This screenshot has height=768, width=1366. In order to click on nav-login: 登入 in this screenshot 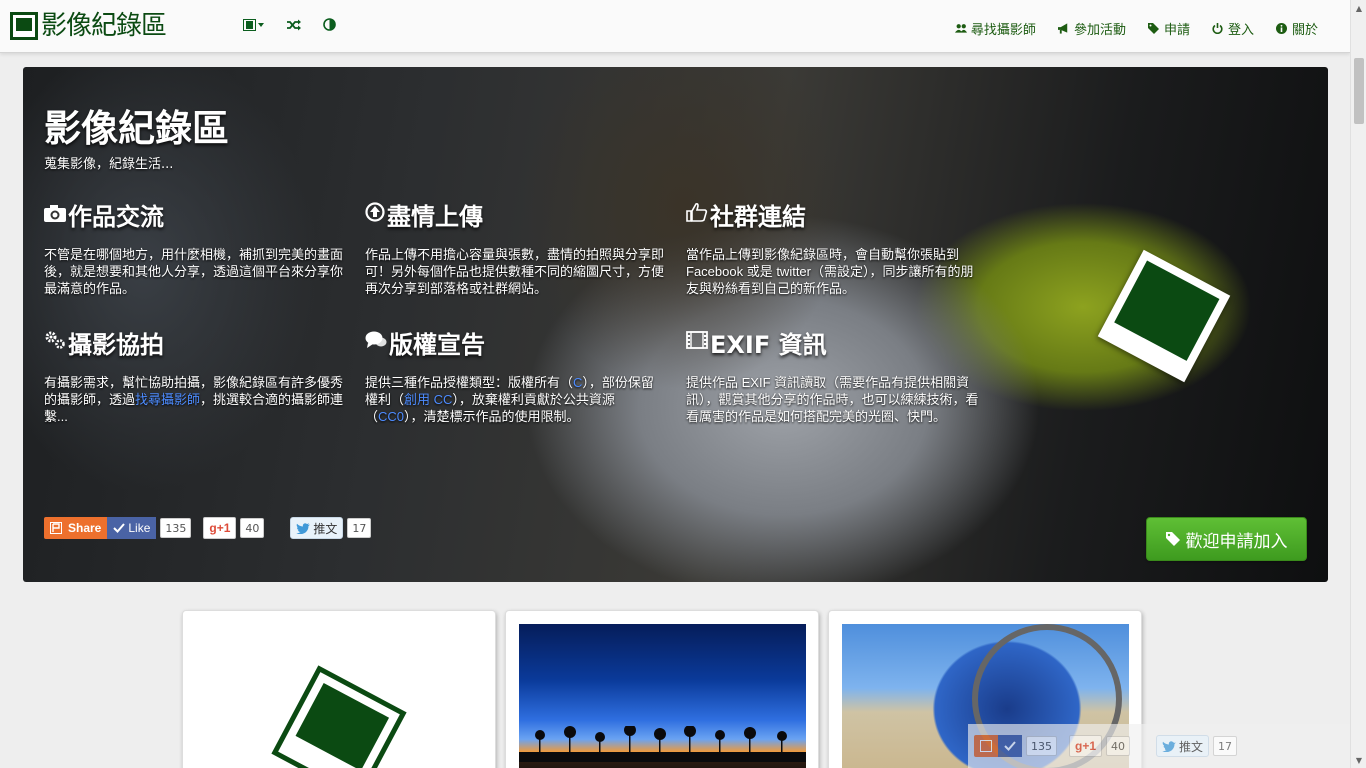, I will do `click(1233, 28)`.